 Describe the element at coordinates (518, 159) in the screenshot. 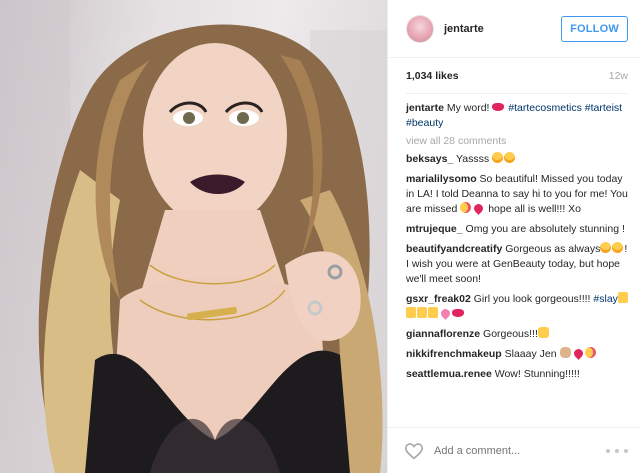

I see `comment: beksays_ Yassss` at that location.